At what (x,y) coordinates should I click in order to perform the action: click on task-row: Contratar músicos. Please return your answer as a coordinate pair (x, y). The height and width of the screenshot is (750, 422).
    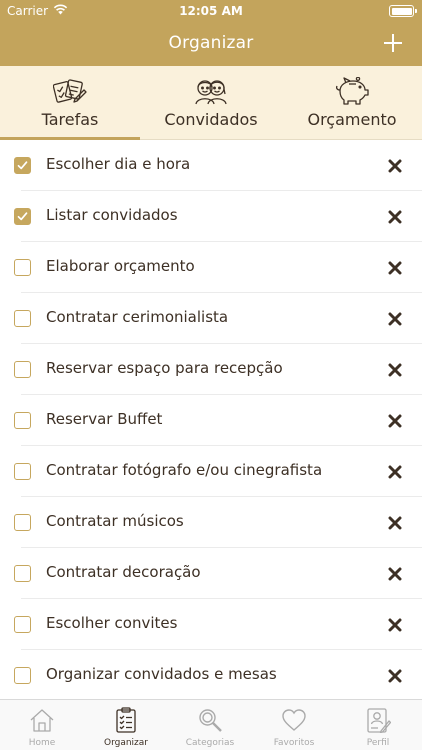
    Looking at the image, I should click on (211, 522).